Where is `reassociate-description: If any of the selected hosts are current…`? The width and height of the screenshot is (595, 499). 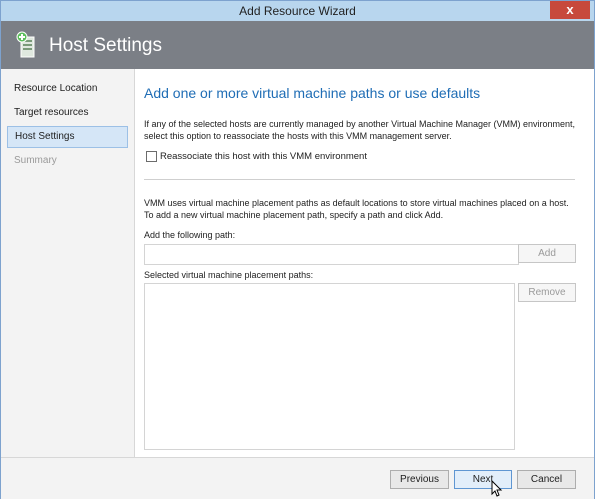
reassociate-description: If any of the selected hosts are current… is located at coordinates (360, 130).